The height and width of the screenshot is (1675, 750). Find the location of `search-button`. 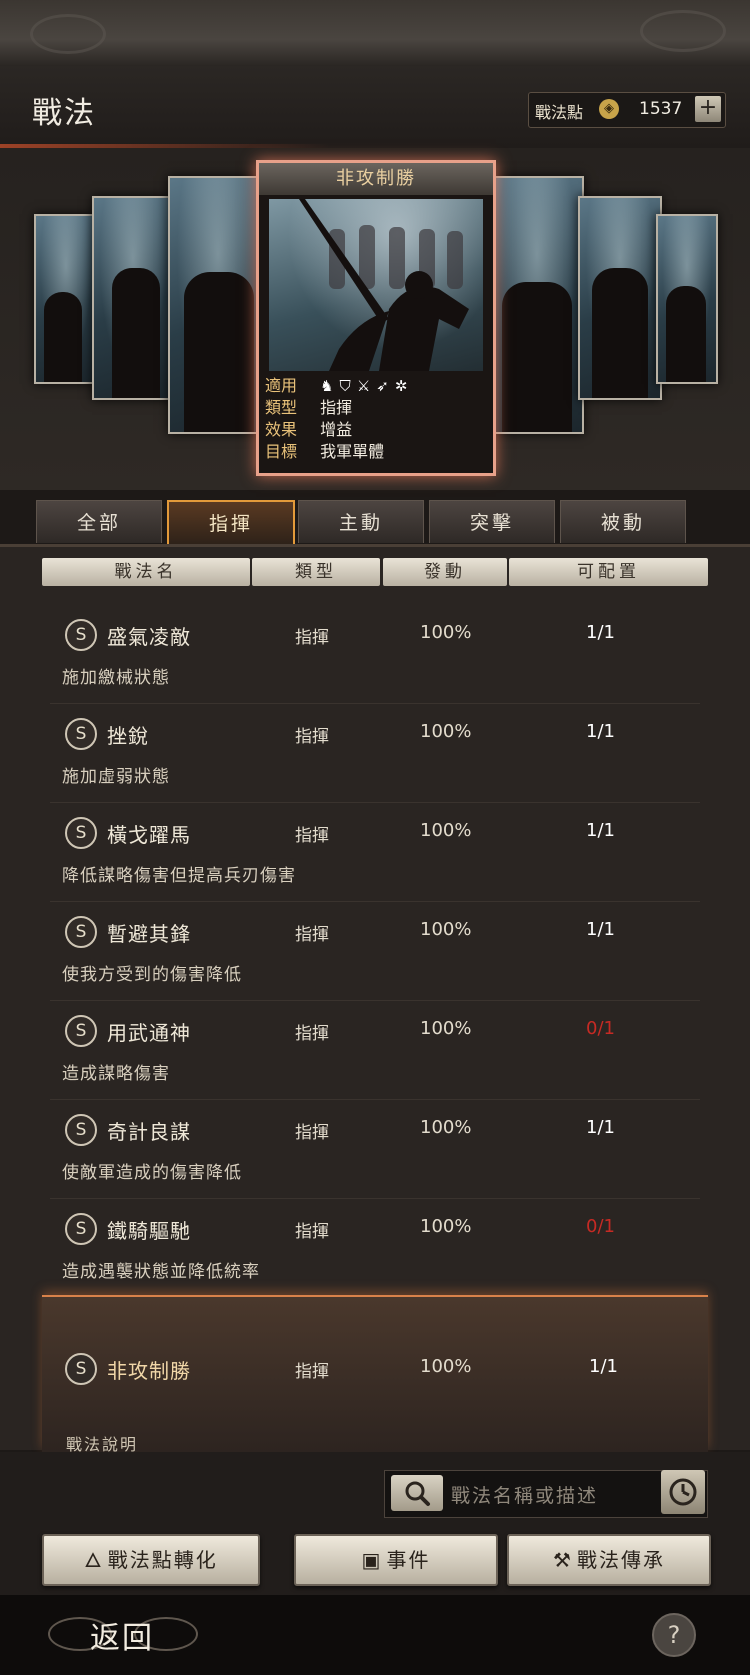

search-button is located at coordinates (417, 1493).